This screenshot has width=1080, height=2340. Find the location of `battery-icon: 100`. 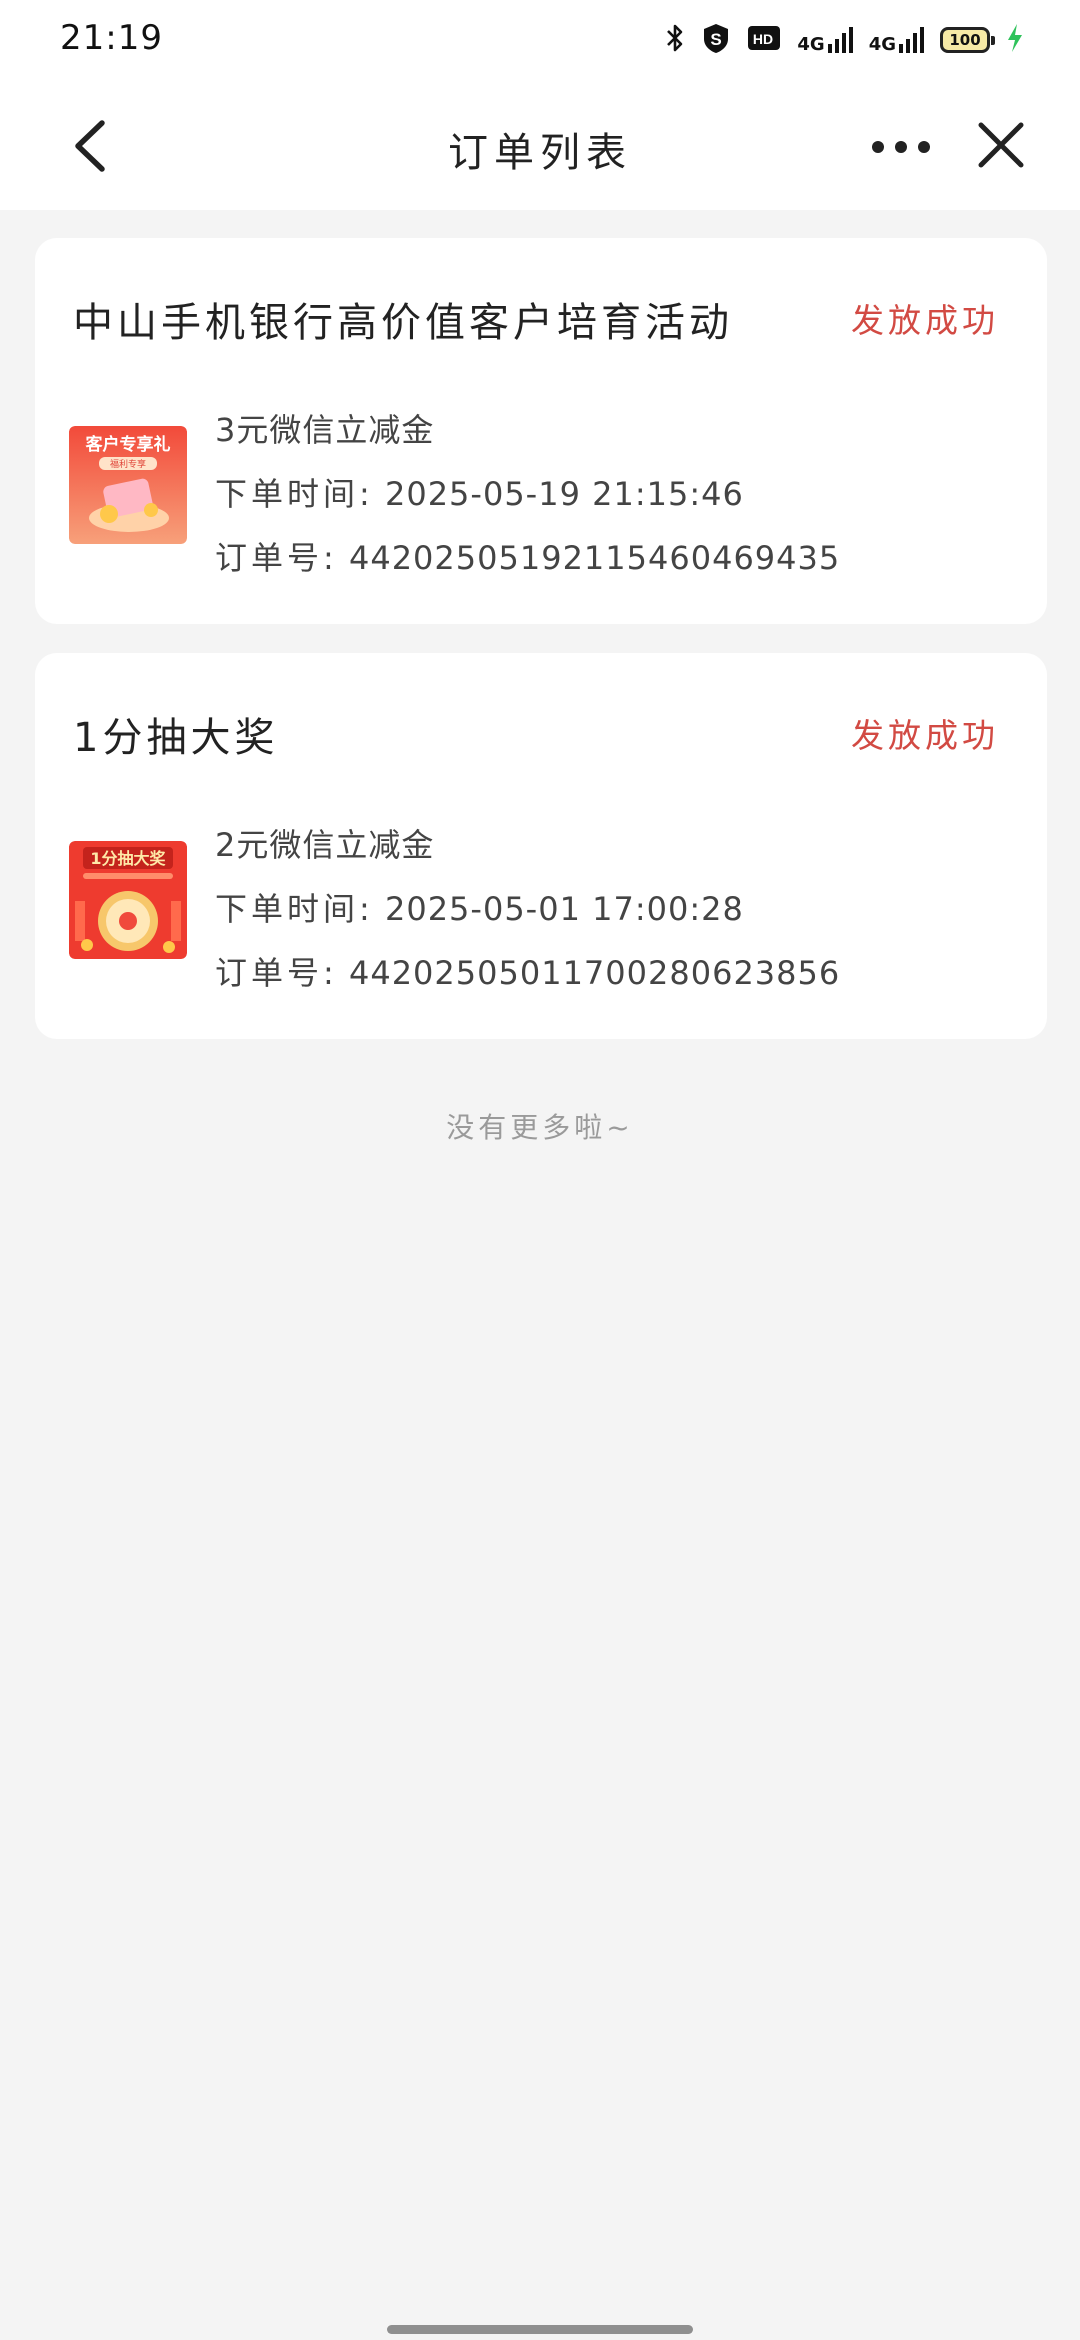

battery-icon: 100 is located at coordinates (967, 40).